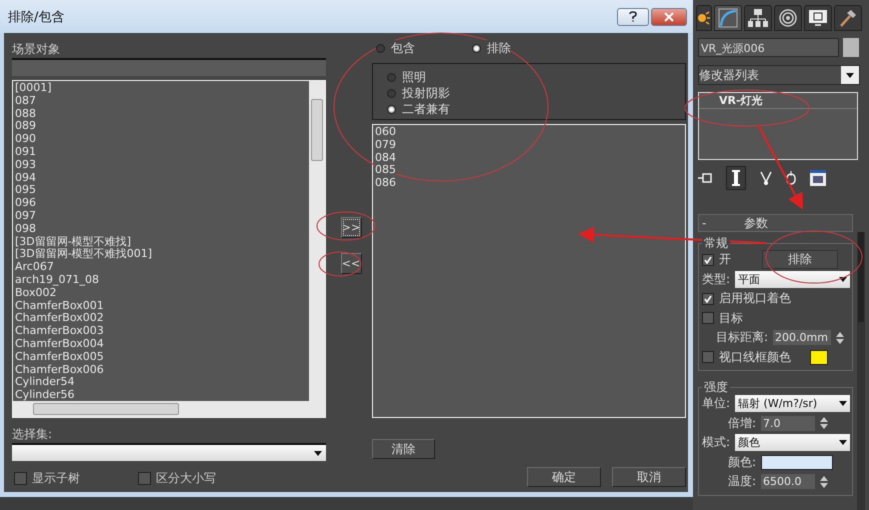  I want to click on filter-field, so click(169, 67).